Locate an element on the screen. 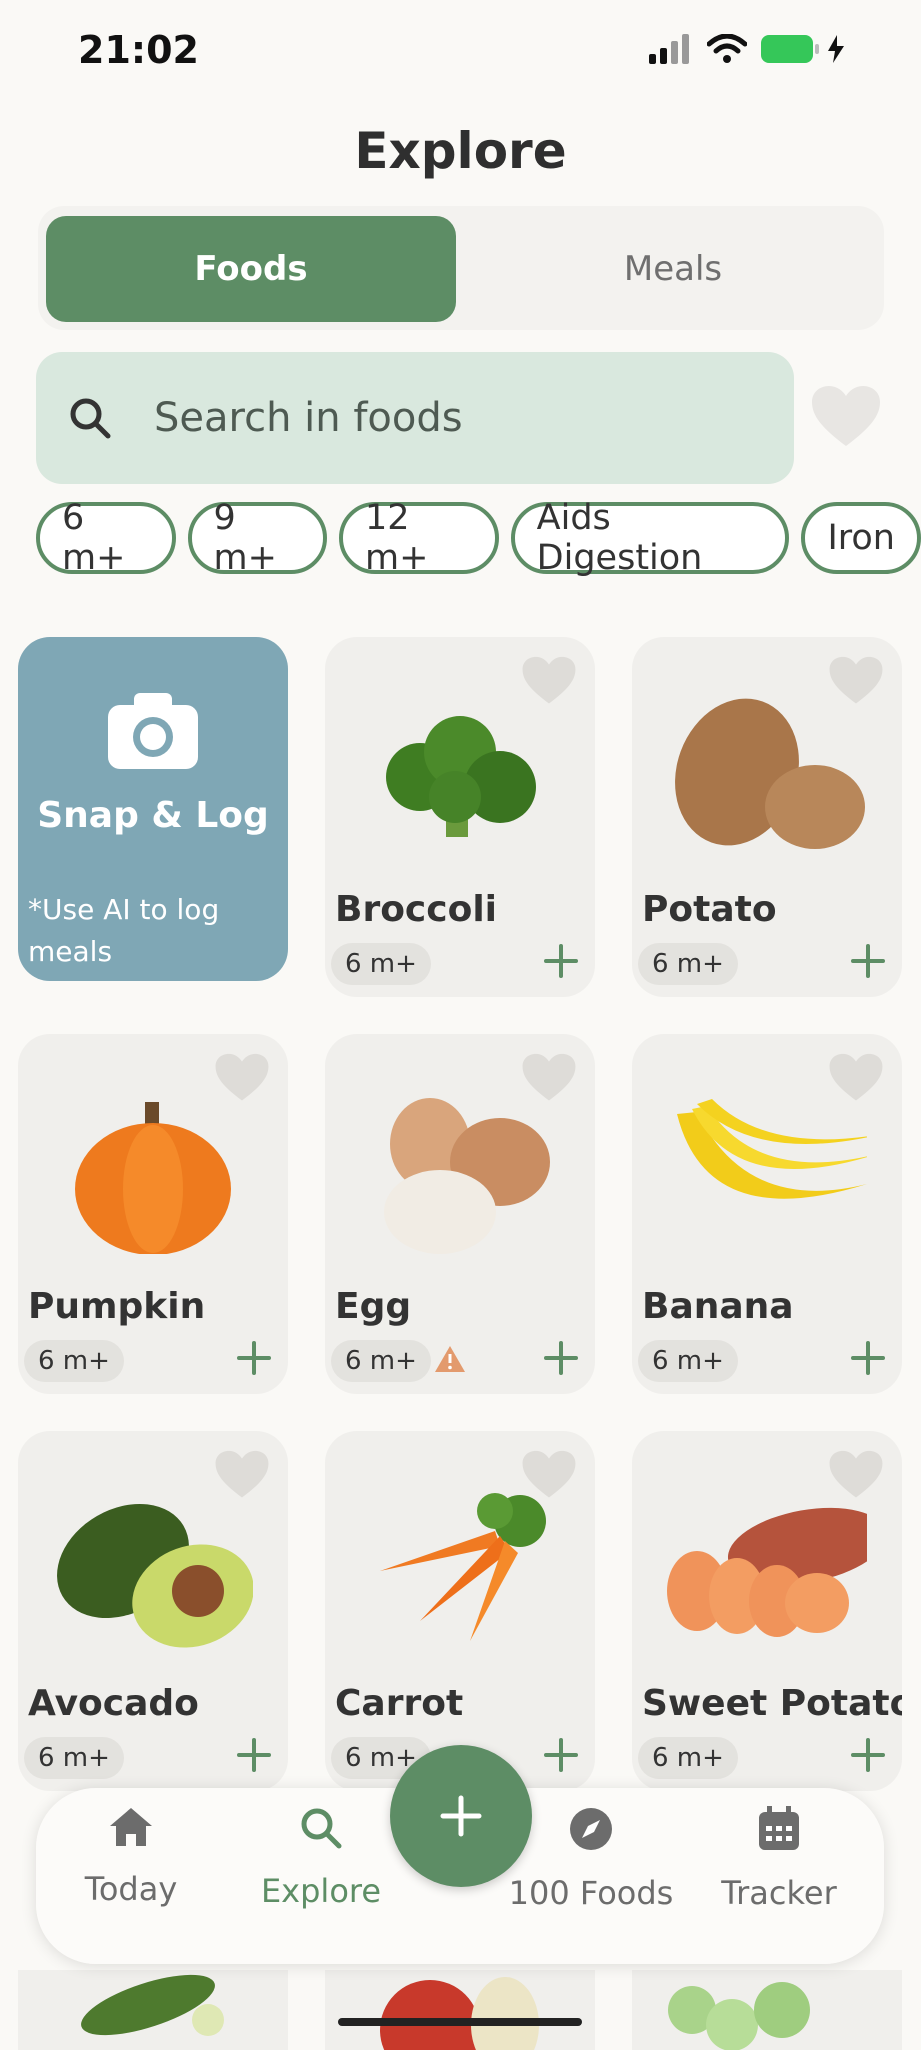 This screenshot has width=921, height=2050. carrot-image is located at coordinates (463, 1567).